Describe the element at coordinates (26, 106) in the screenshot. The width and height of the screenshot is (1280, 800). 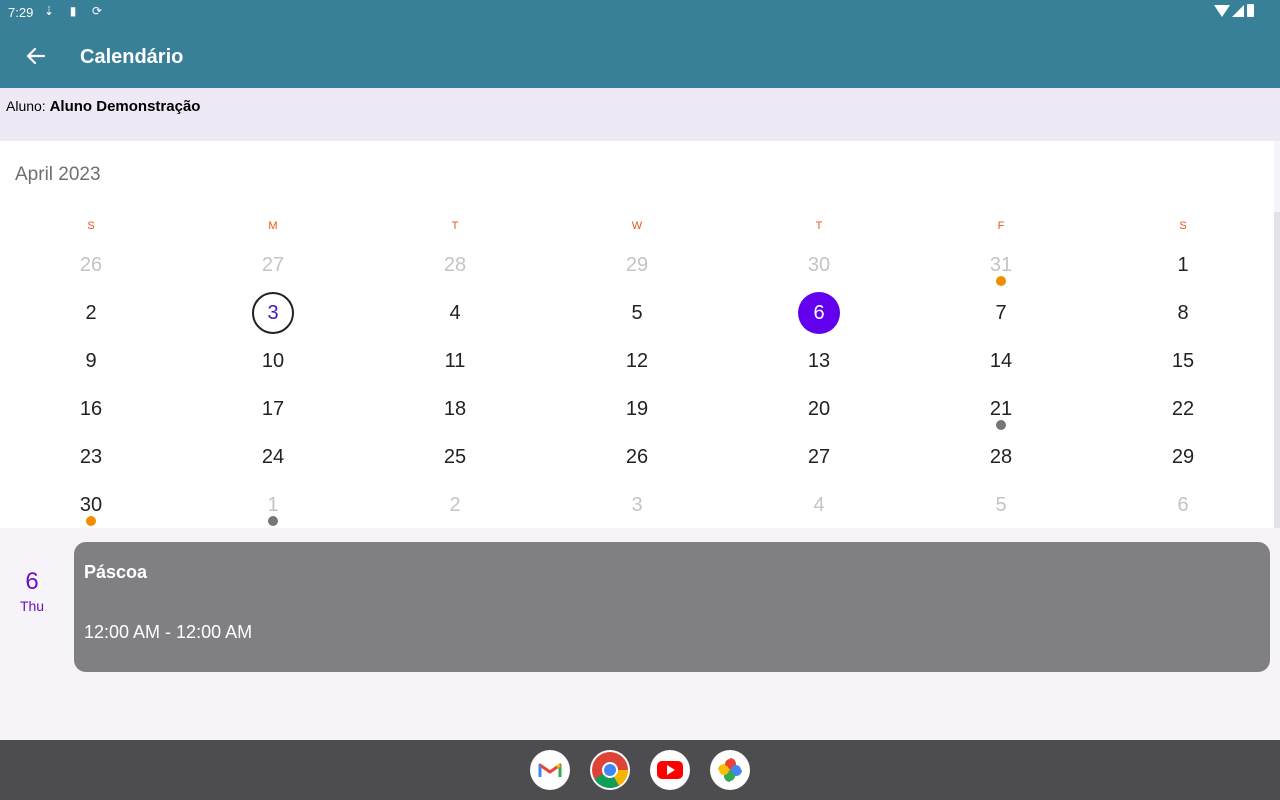
I see `student-label: Aluno:` at that location.